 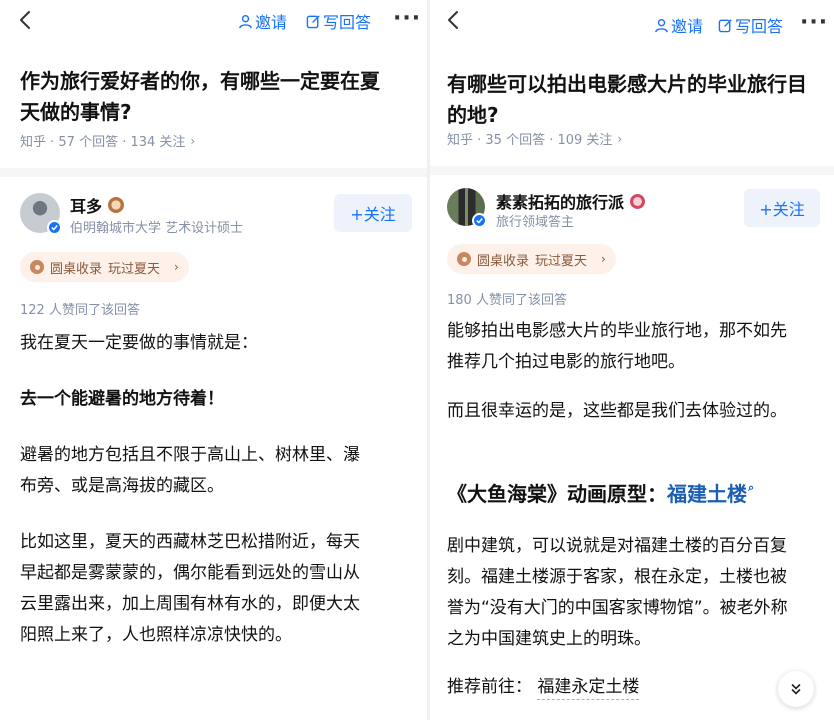 I want to click on answer-paragraph: 避暑的地方包括且不限于高山上、树林里、瀑 布旁、或是高海拔的藏区。, so click(x=190, y=471).